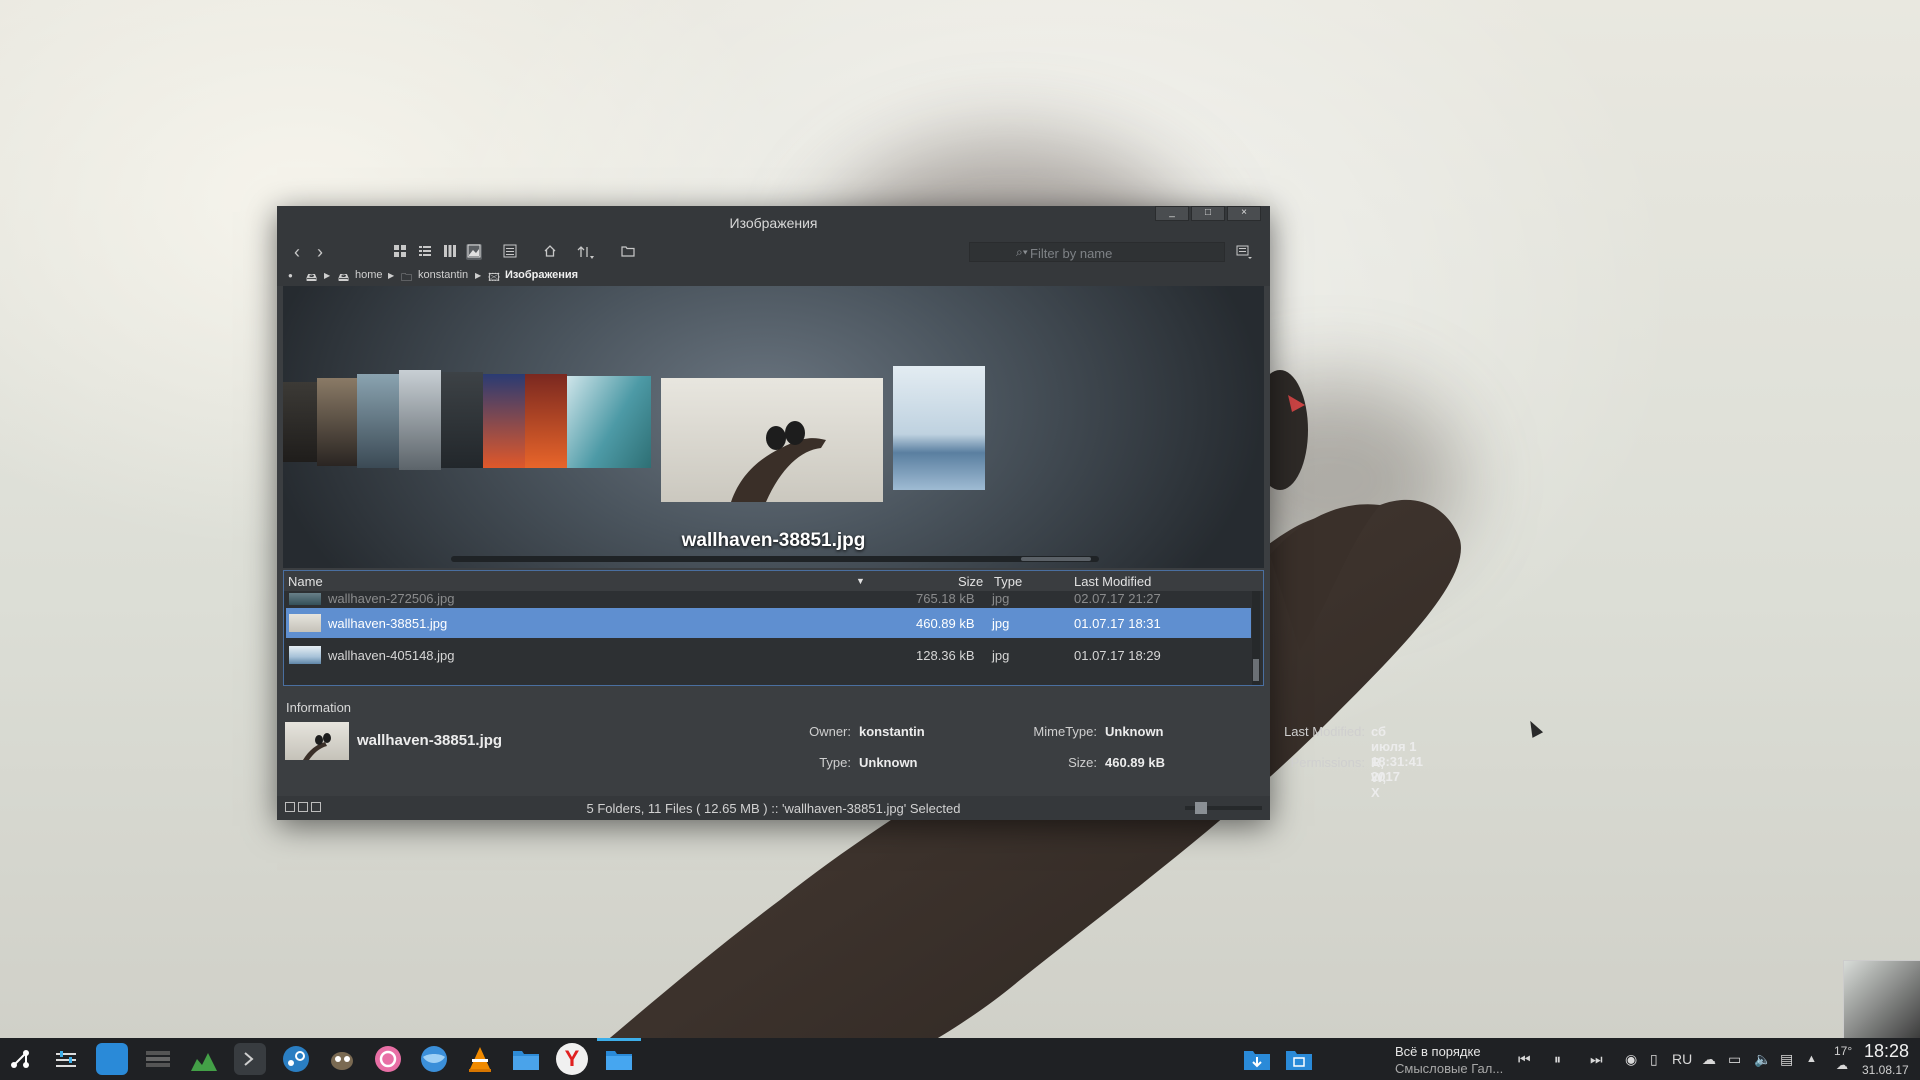  What do you see at coordinates (1885, 1070) in the screenshot?
I see `clock-date: 31.08.17` at bounding box center [1885, 1070].